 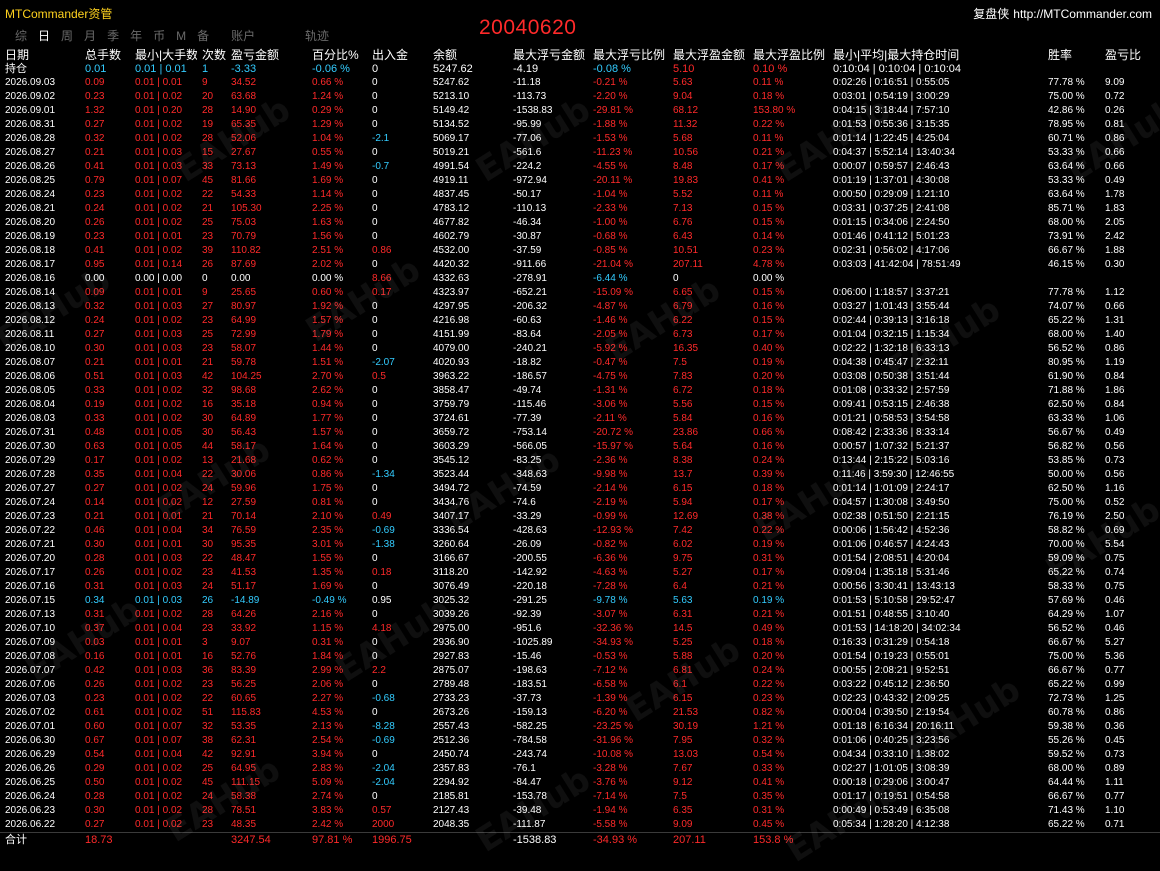 I want to click on column-header: 总手数, so click(x=105, y=55).